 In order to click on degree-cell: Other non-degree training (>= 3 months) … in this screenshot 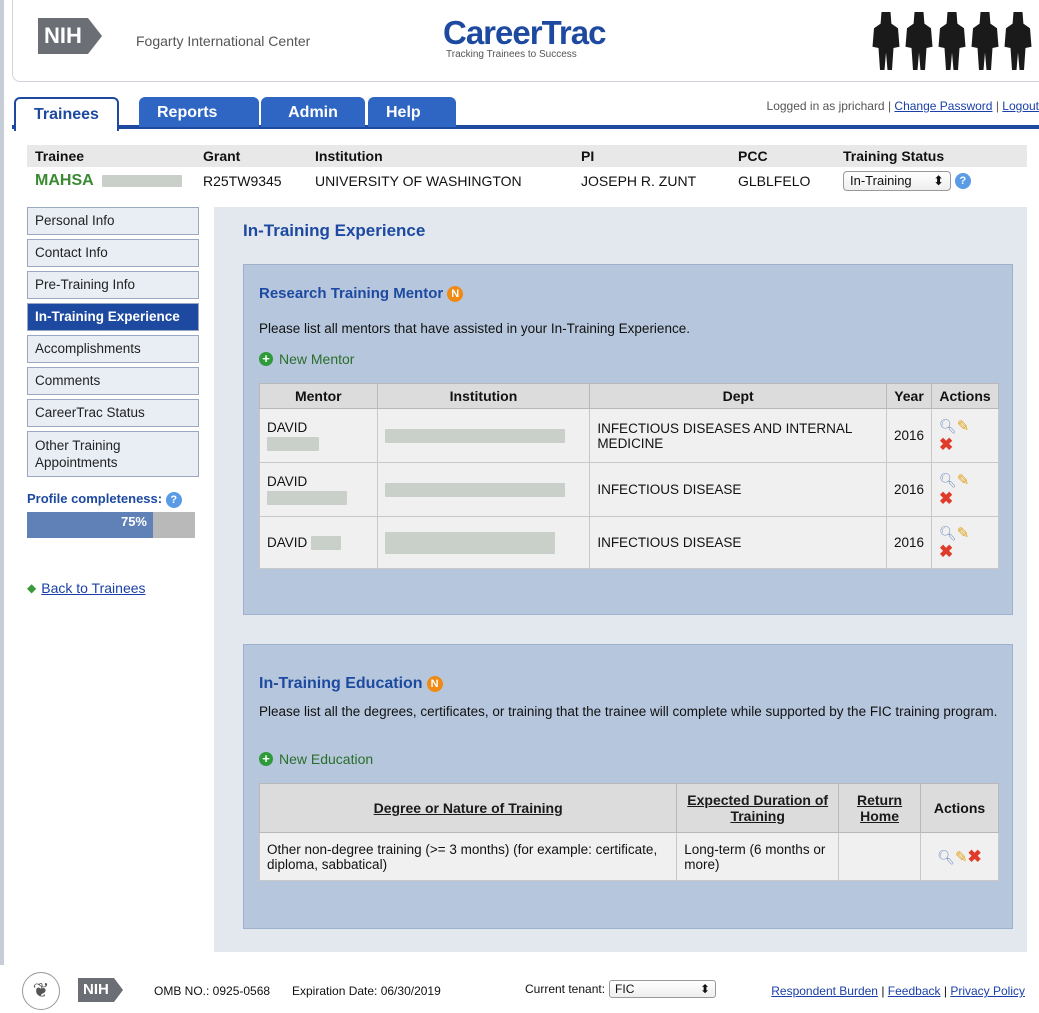, I will do `click(468, 856)`.